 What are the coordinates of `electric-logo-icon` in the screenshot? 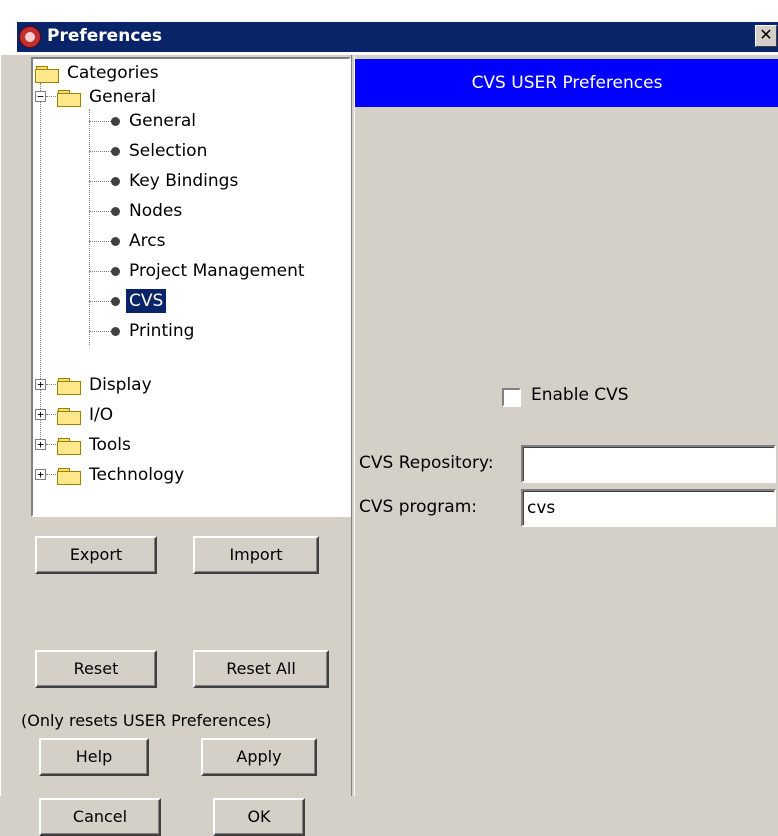 It's located at (30, 37).